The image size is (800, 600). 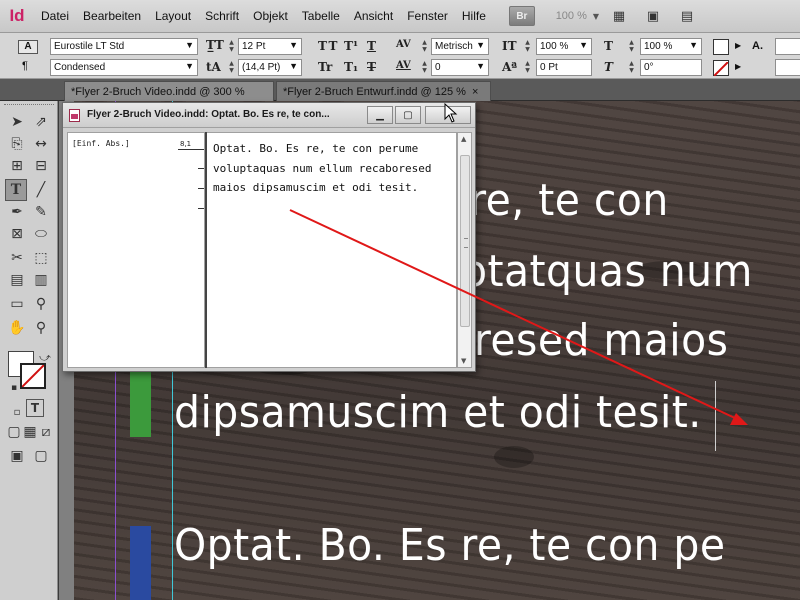 What do you see at coordinates (601, 340) in the screenshot?
I see `page-text-line-3: resed maios` at bounding box center [601, 340].